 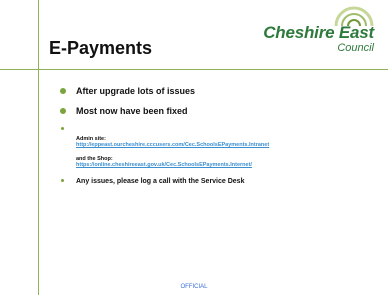 What do you see at coordinates (194, 69) in the screenshot?
I see `horizontal-rule` at bounding box center [194, 69].